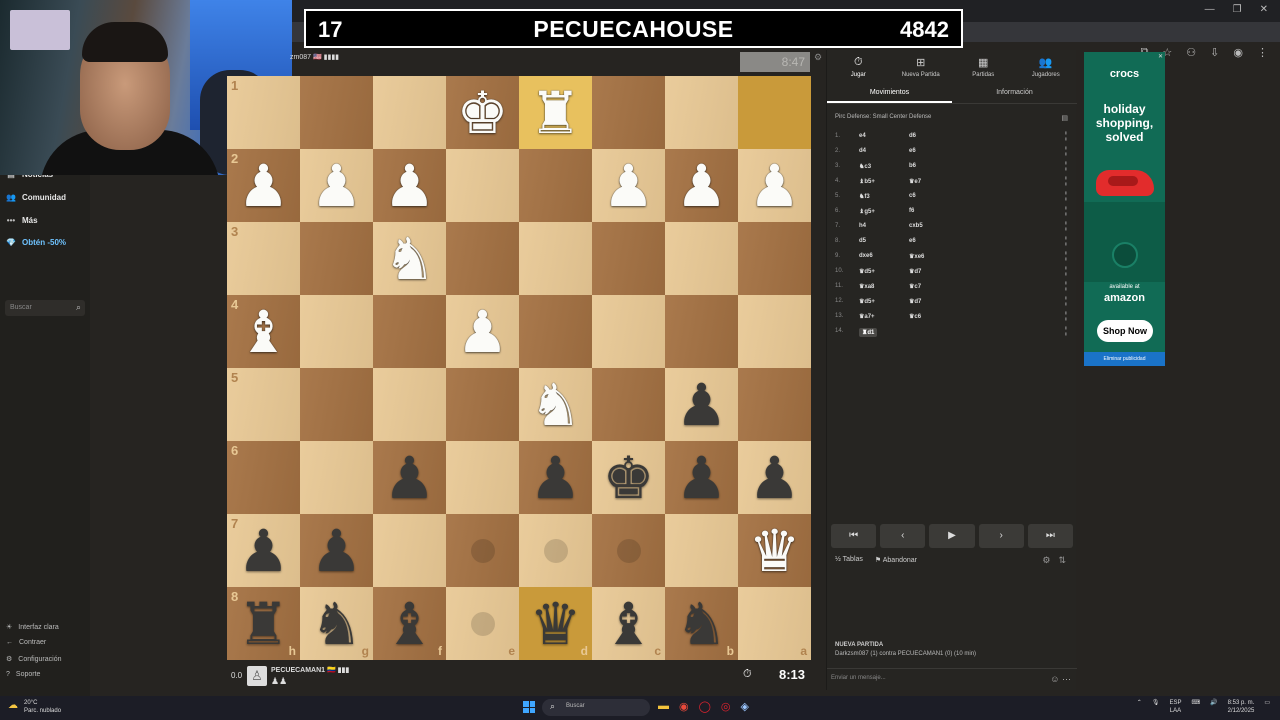 The width and height of the screenshot is (1280, 720). What do you see at coordinates (1214, 52) in the screenshot?
I see `download-icon: ⇩` at bounding box center [1214, 52].